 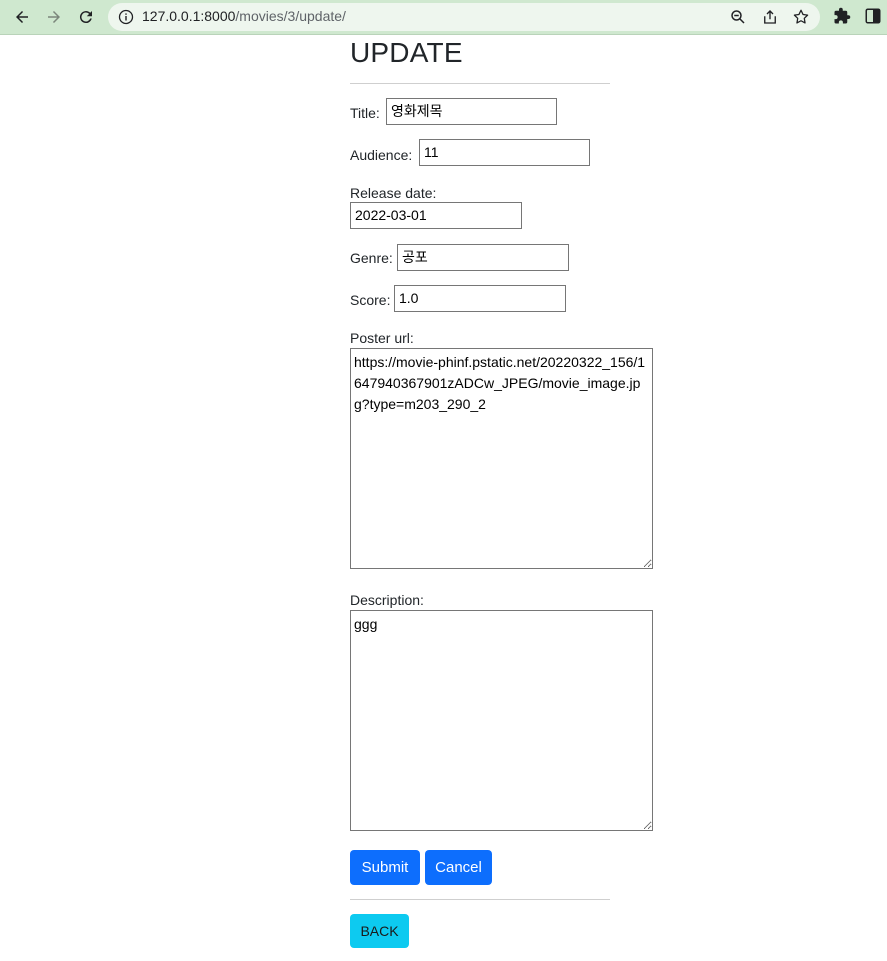 What do you see at coordinates (381, 155) in the screenshot?
I see `audience-label: Audience:` at bounding box center [381, 155].